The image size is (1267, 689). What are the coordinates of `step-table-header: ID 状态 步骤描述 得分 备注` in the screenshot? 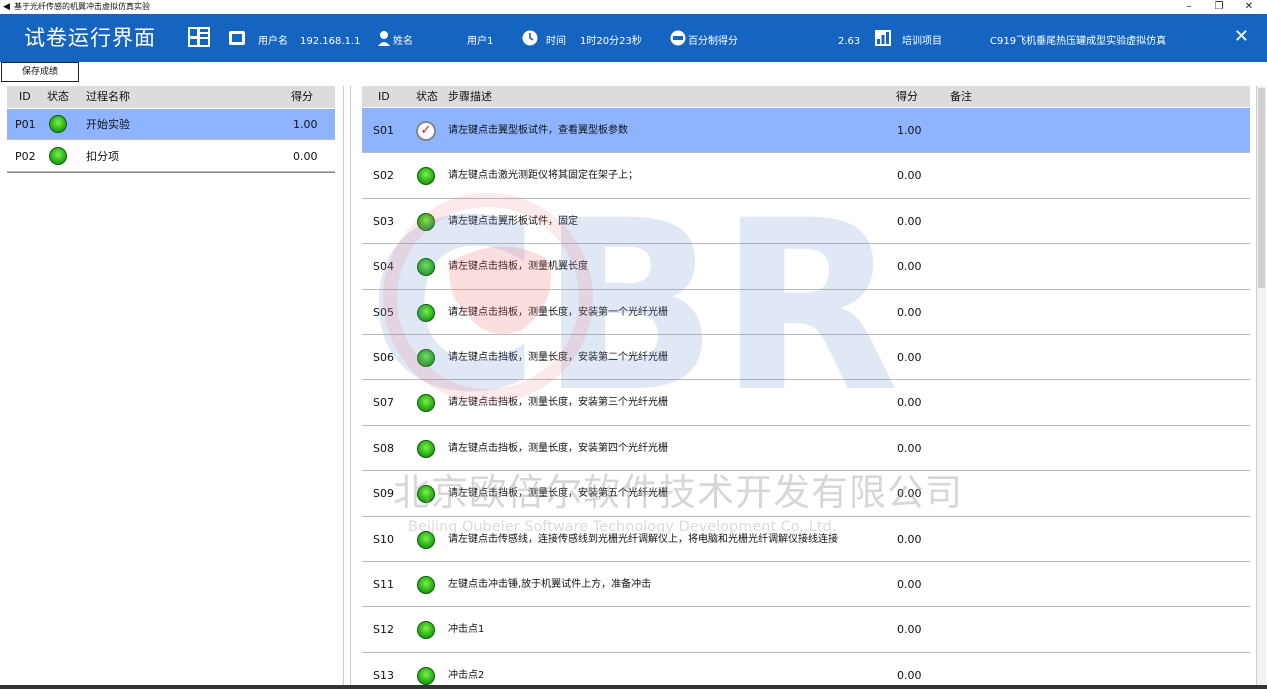 It's located at (806, 96).